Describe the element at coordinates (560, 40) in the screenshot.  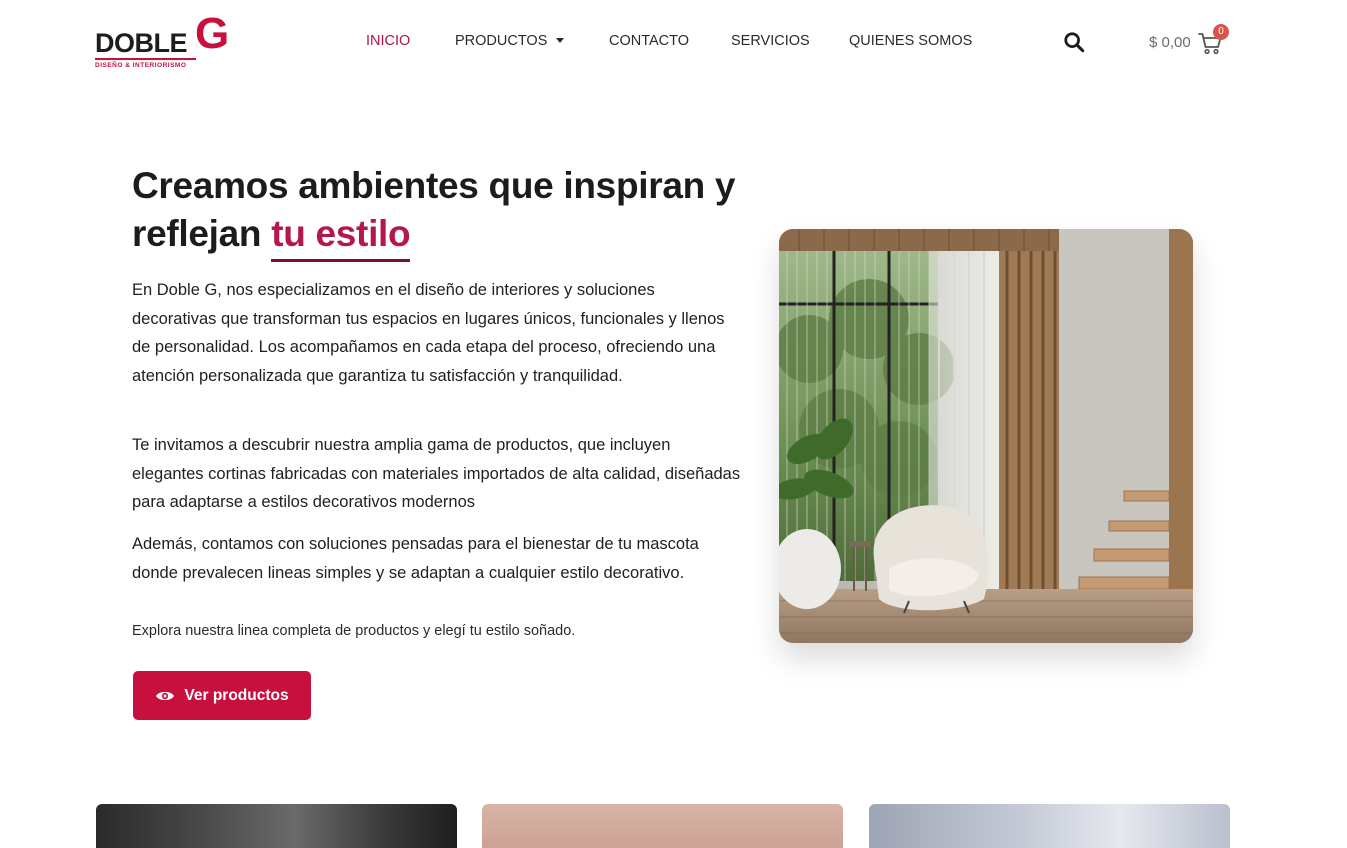
I see `chevron-down-icon` at that location.